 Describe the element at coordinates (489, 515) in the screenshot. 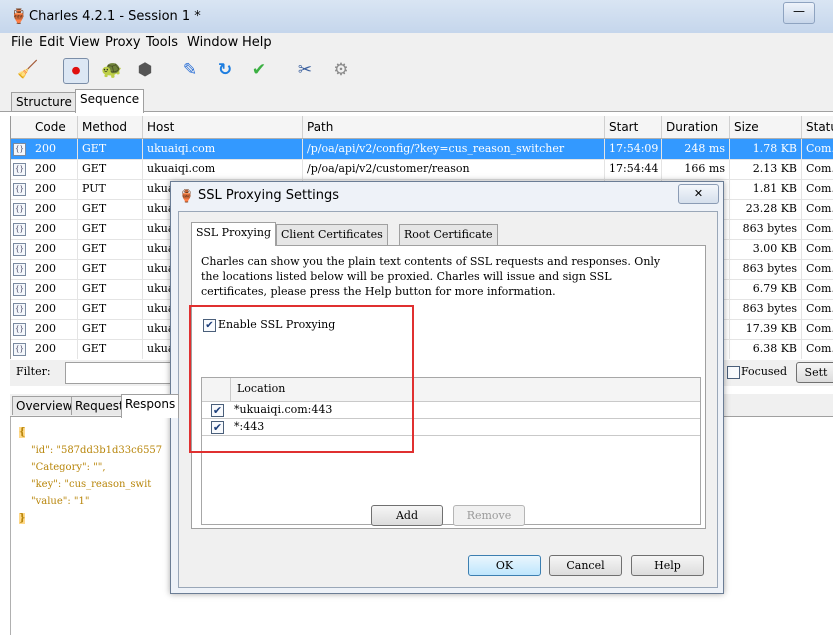

I see `remove-button: Remove` at that location.